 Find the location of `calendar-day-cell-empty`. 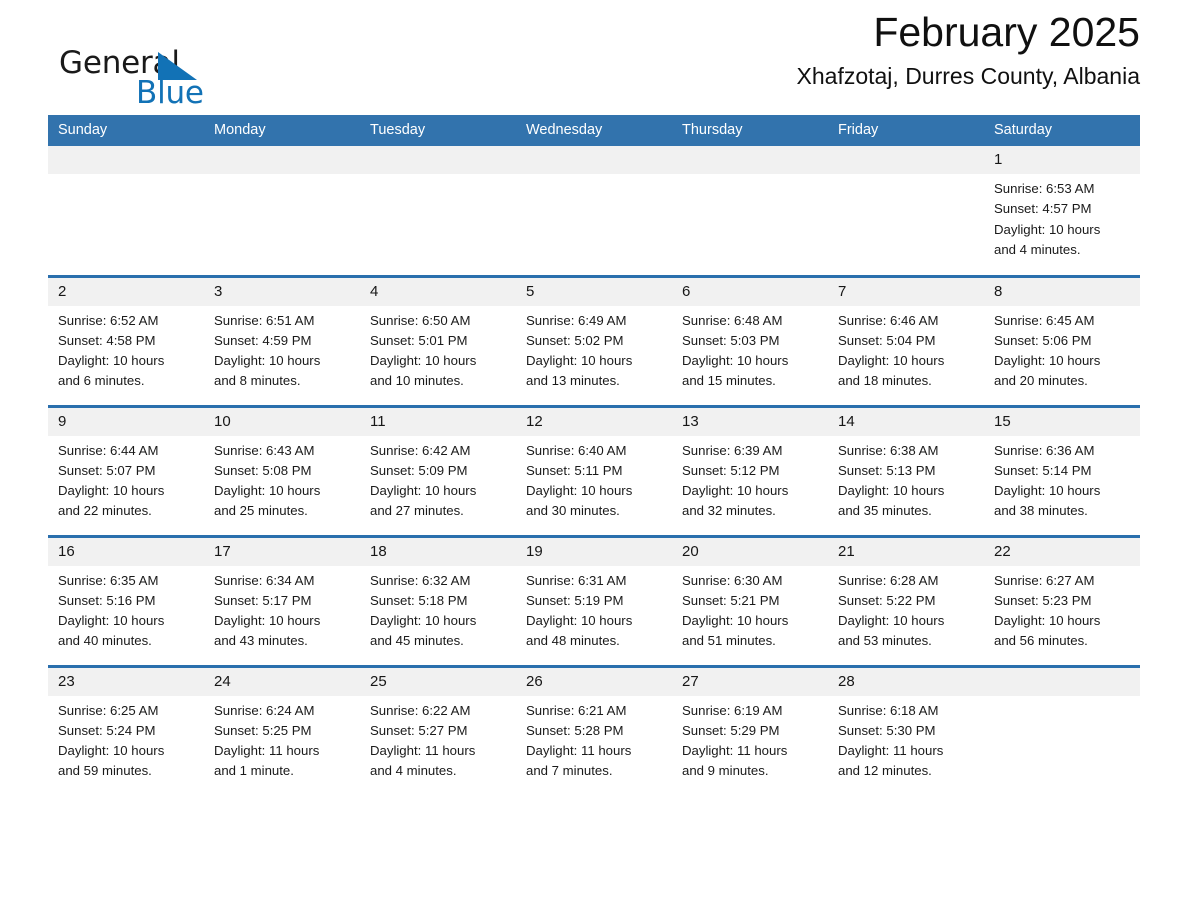

calendar-day-cell-empty is located at coordinates (594, 211).